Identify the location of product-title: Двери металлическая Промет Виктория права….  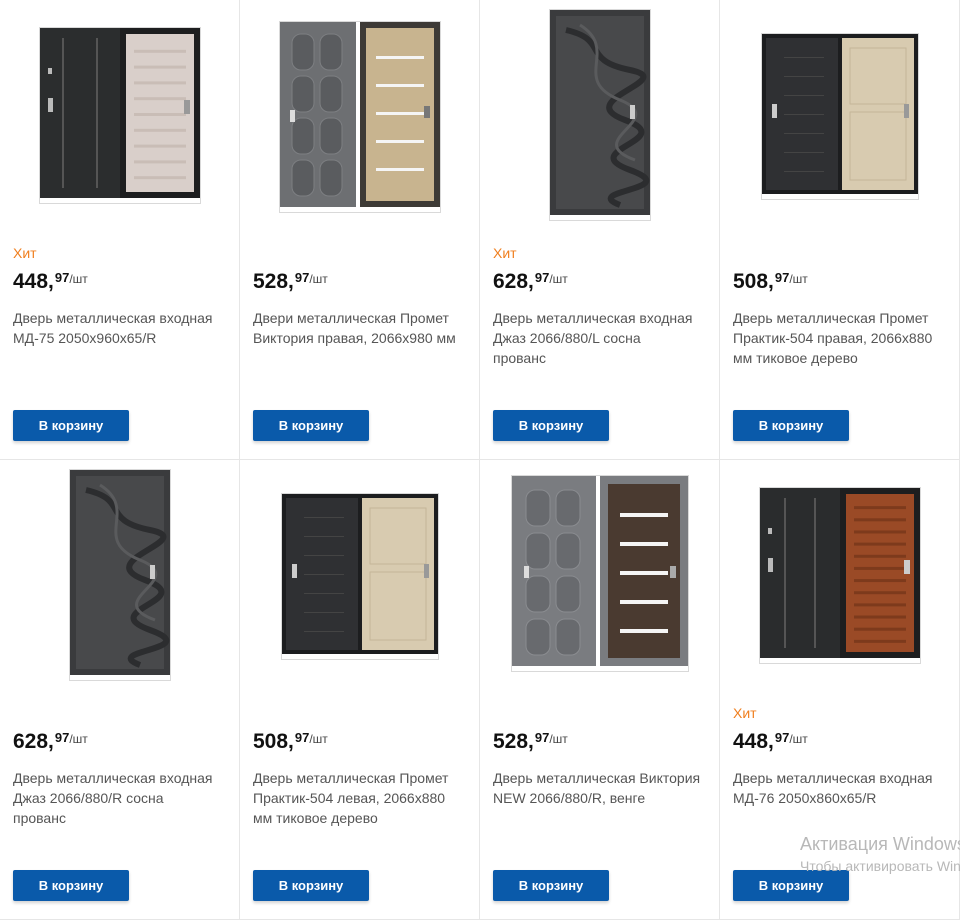
(361, 328).